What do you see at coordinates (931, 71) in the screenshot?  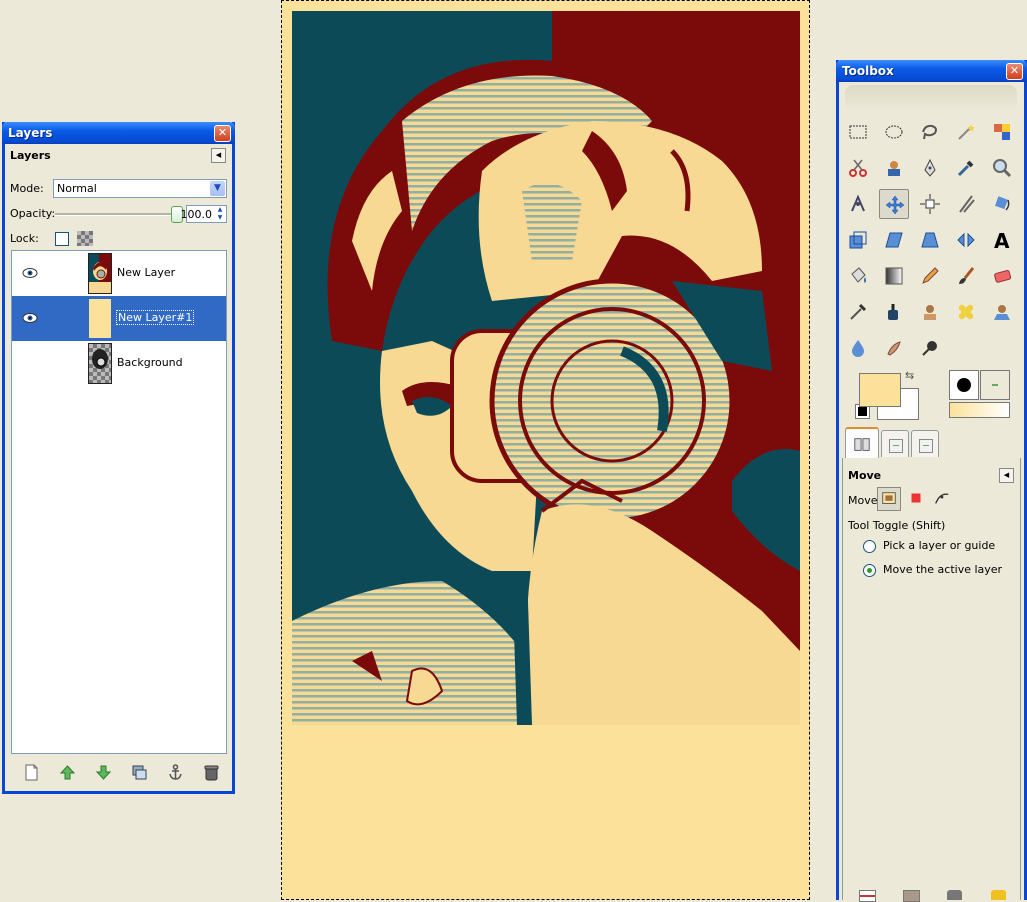 I see `toolbox-titlebar: Toolbox ✕` at bounding box center [931, 71].